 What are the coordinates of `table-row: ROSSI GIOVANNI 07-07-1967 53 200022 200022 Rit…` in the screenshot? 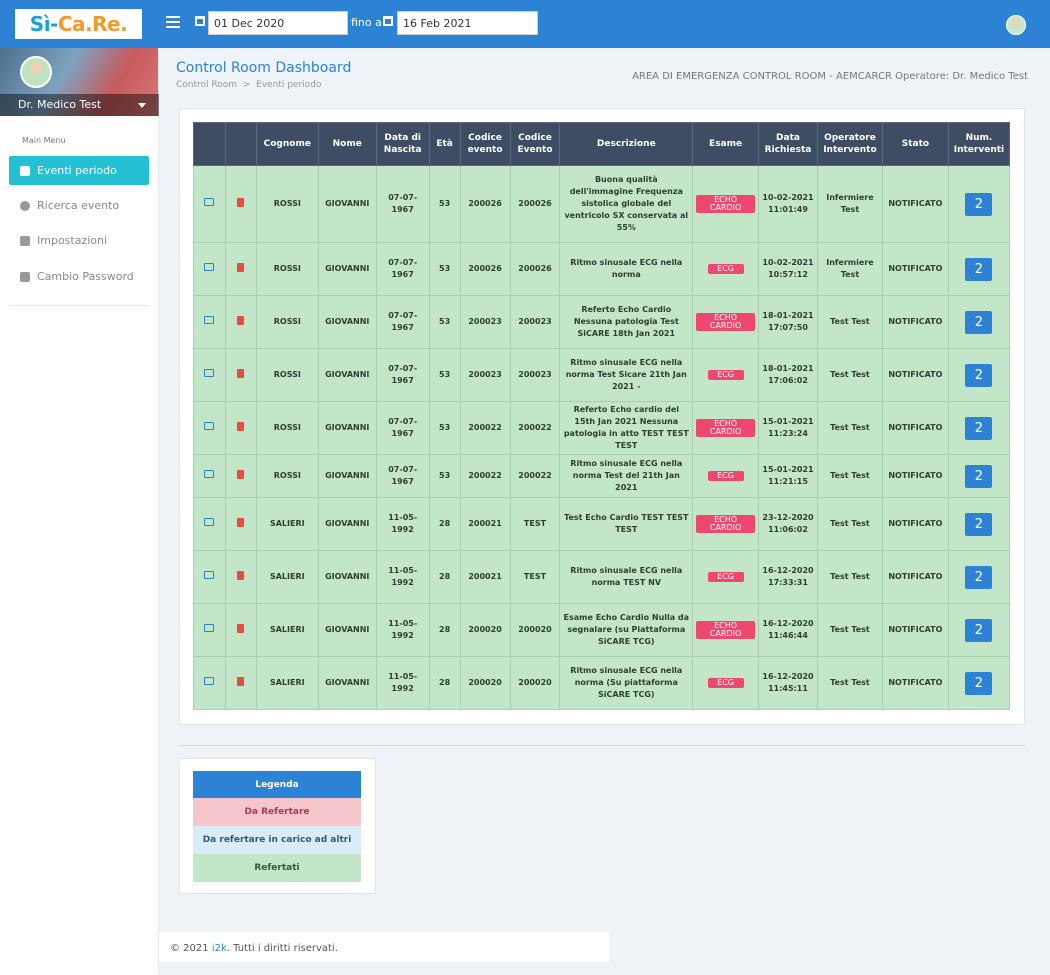 It's located at (602, 476).